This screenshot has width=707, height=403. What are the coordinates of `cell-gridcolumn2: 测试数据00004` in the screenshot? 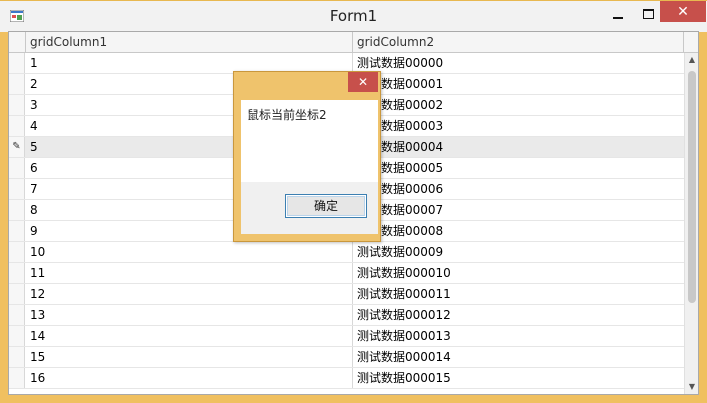 It's located at (518, 147).